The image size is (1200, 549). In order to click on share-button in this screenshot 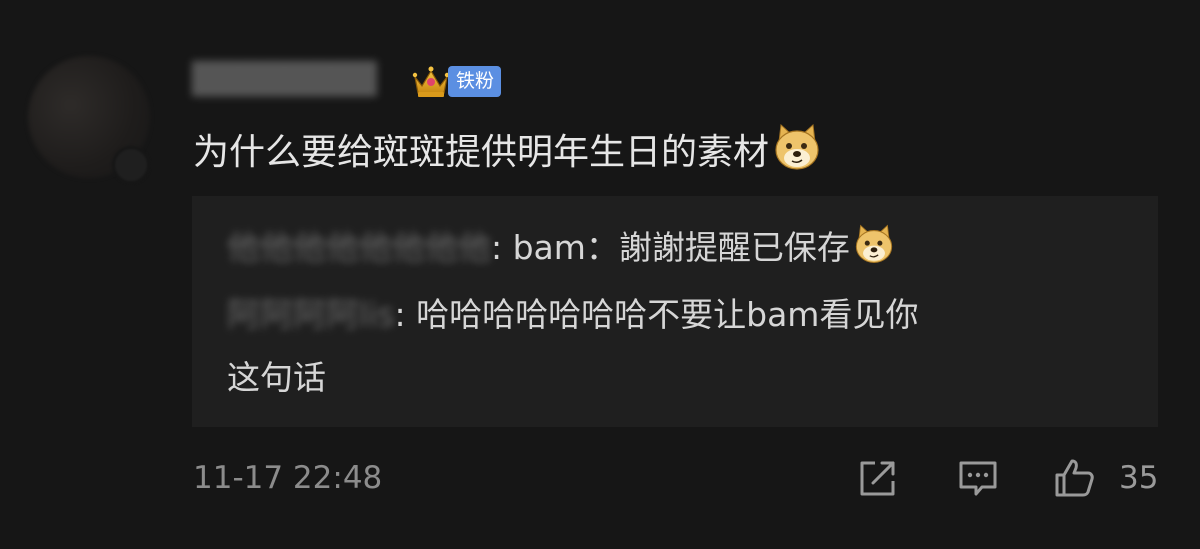, I will do `click(878, 478)`.